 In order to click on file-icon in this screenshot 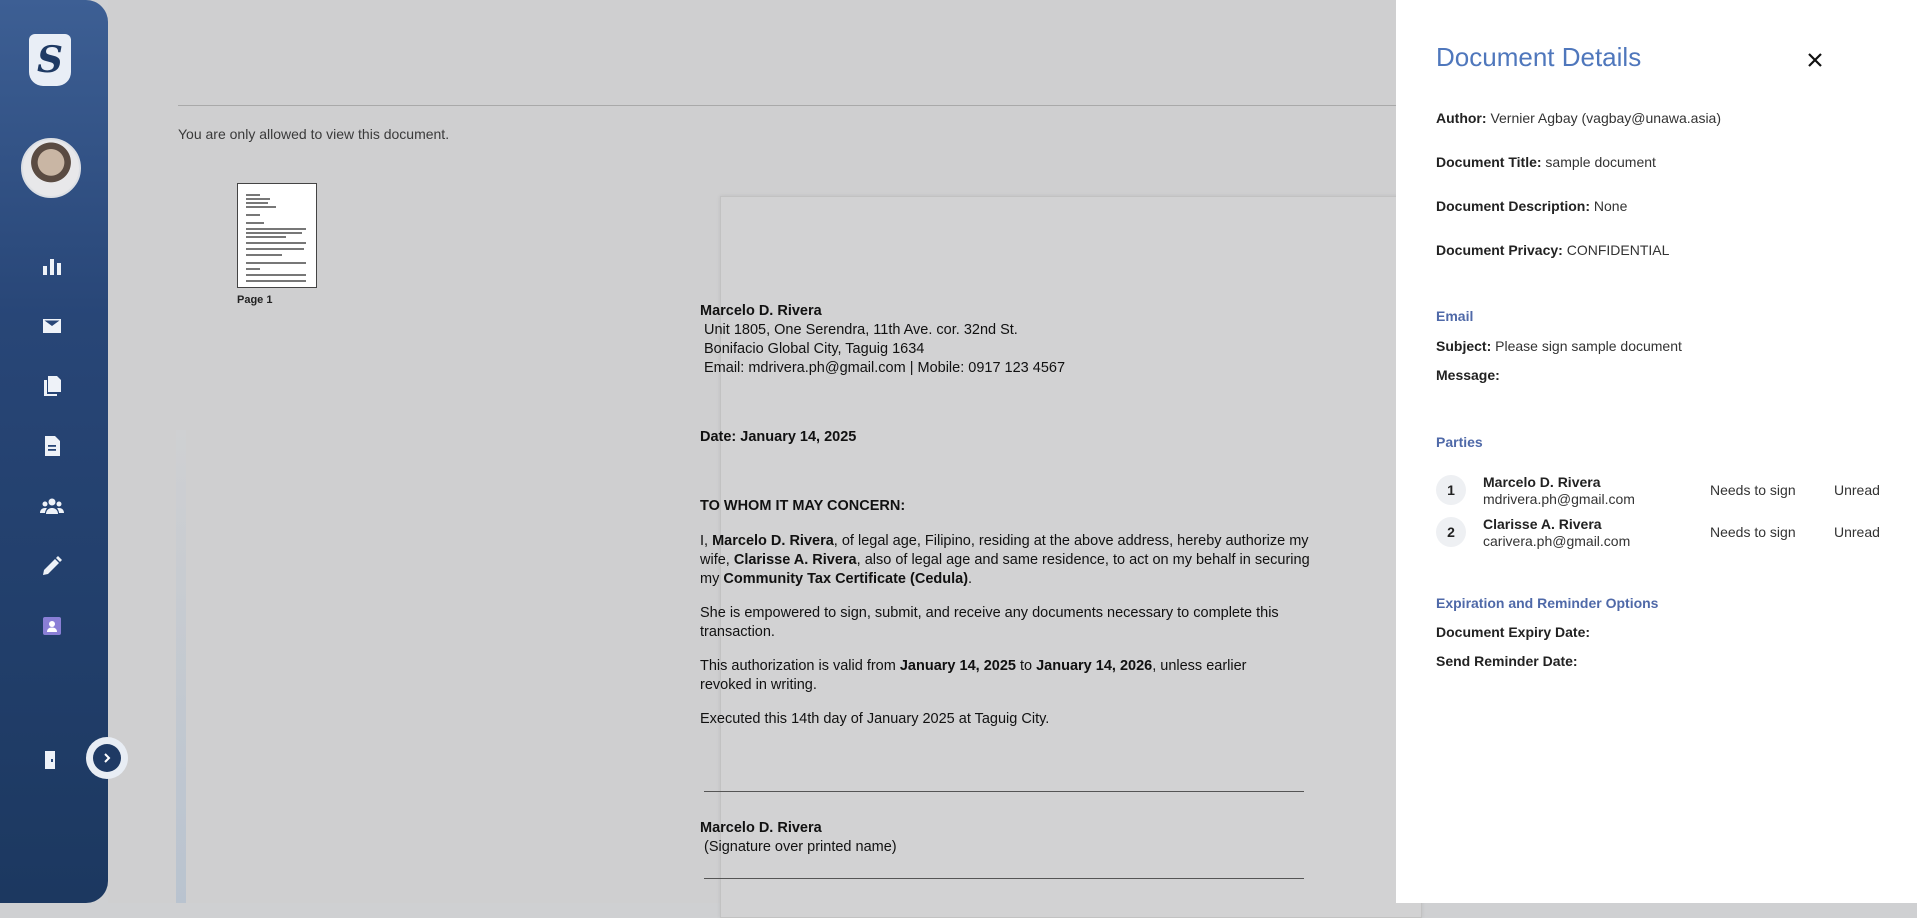, I will do `click(52, 446)`.